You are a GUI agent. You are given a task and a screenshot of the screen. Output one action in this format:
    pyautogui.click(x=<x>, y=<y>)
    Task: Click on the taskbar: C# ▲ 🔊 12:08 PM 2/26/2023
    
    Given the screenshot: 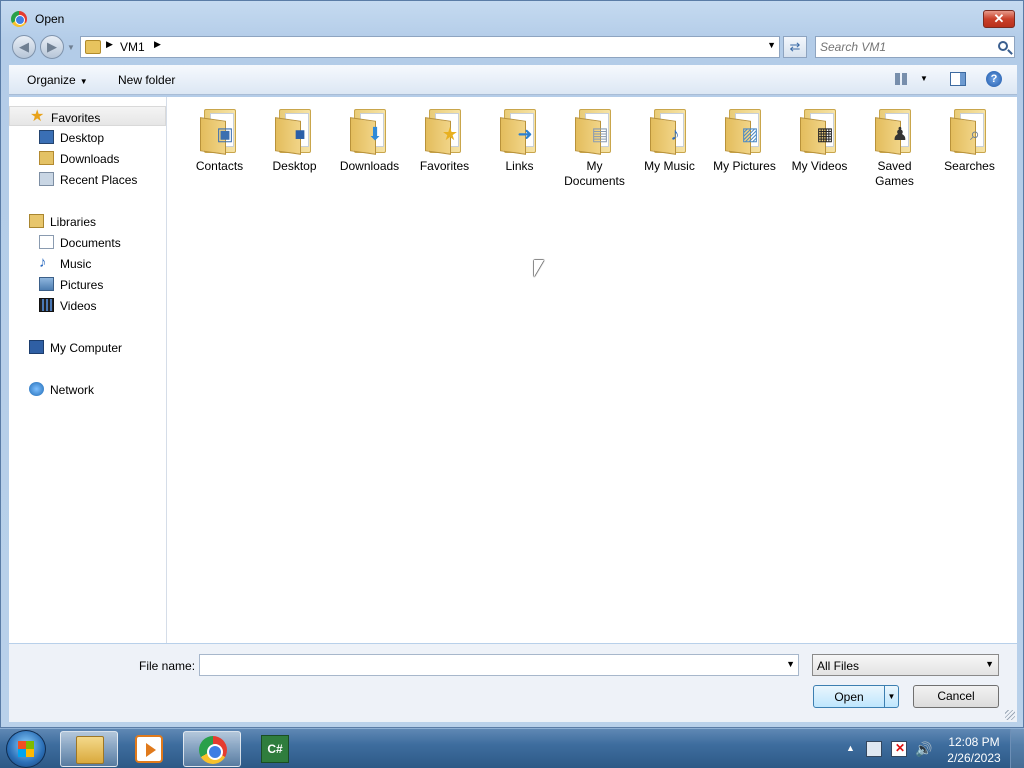 What is the action you would take?
    pyautogui.click(x=512, y=748)
    